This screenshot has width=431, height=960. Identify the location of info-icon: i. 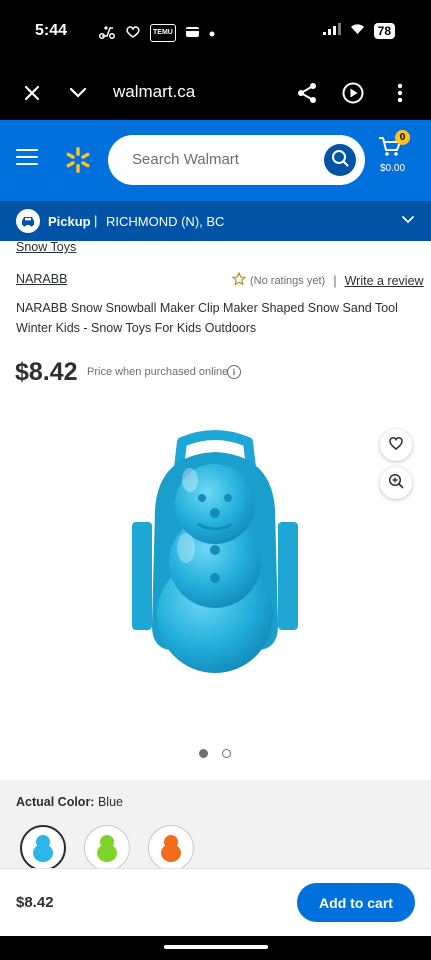
(234, 372).